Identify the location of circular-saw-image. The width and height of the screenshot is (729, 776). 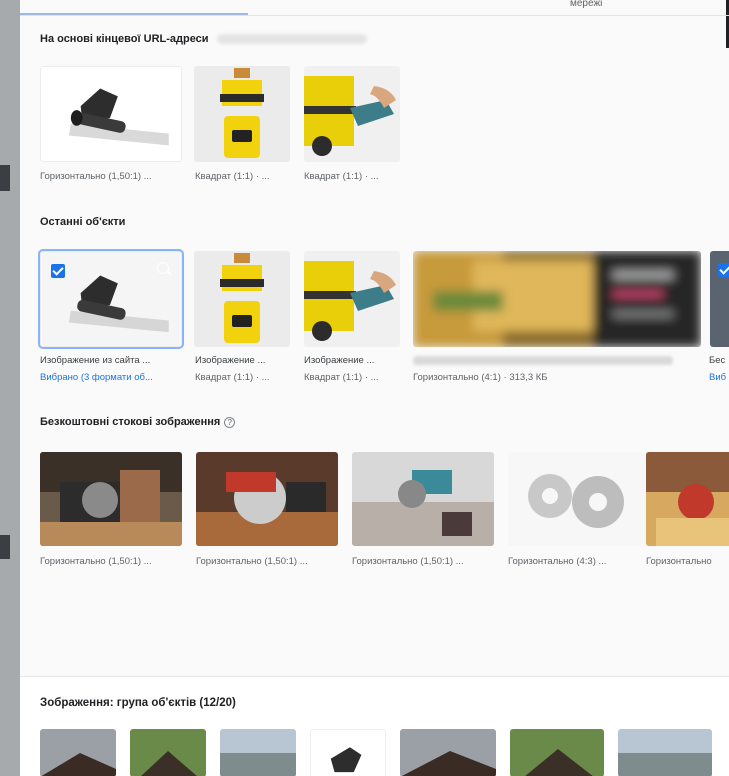
(267, 499).